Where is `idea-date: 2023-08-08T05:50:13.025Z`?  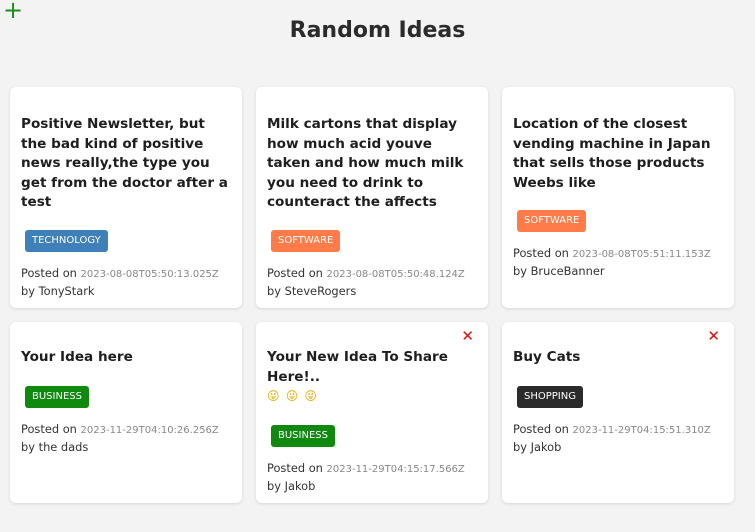 idea-date: 2023-08-08T05:50:13.025Z is located at coordinates (149, 274).